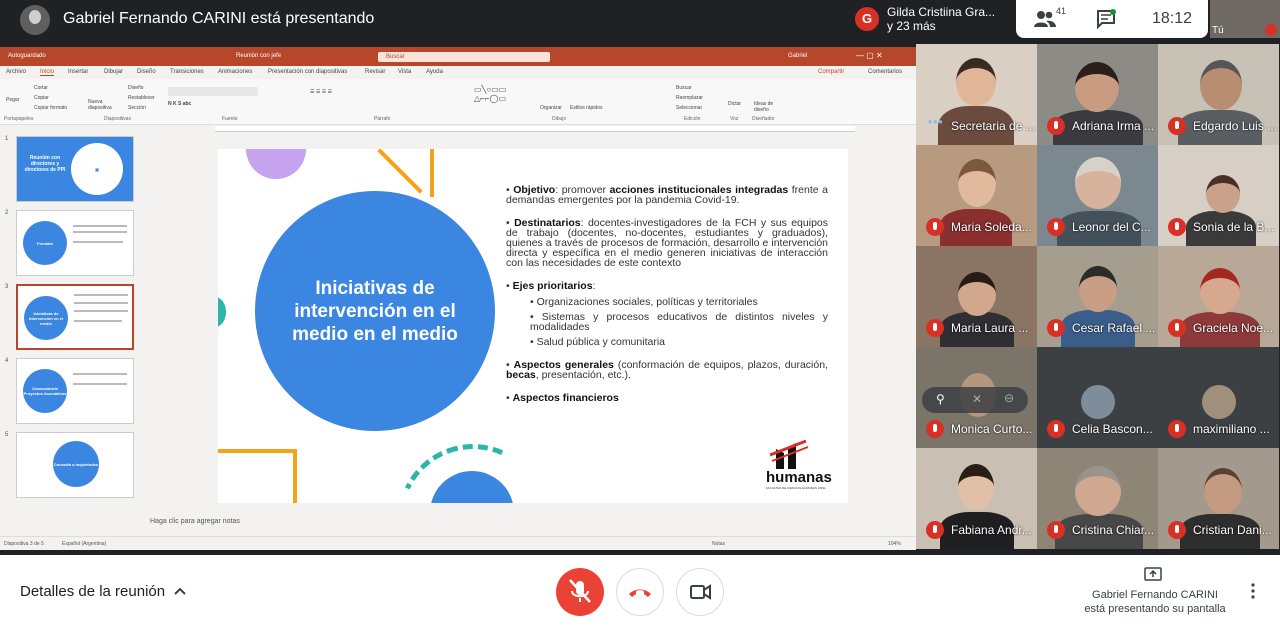 This screenshot has height=628, width=1280. I want to click on menu-insertar: Insertar, so click(78, 72).